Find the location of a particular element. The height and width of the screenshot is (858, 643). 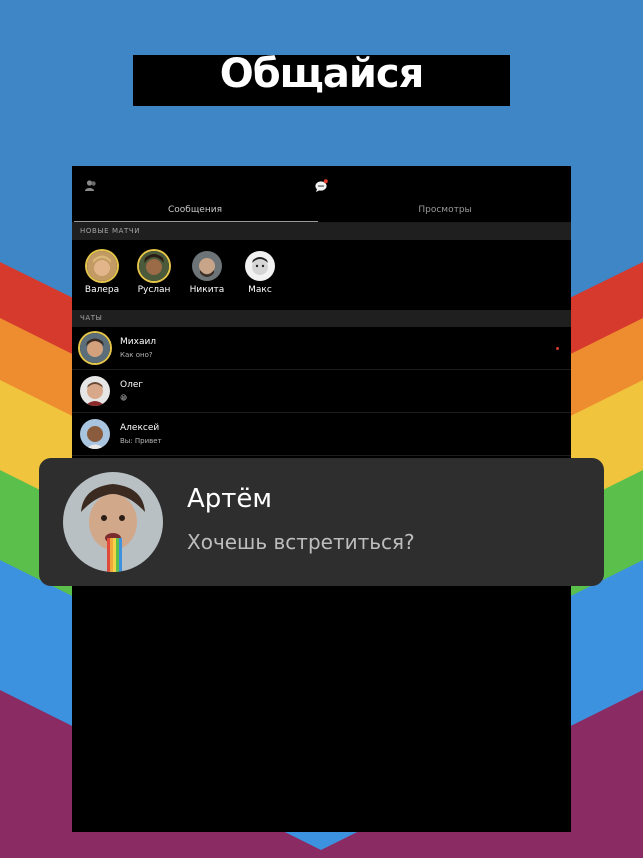

chat-row: Алексей Вы: Привет is located at coordinates (321, 434).